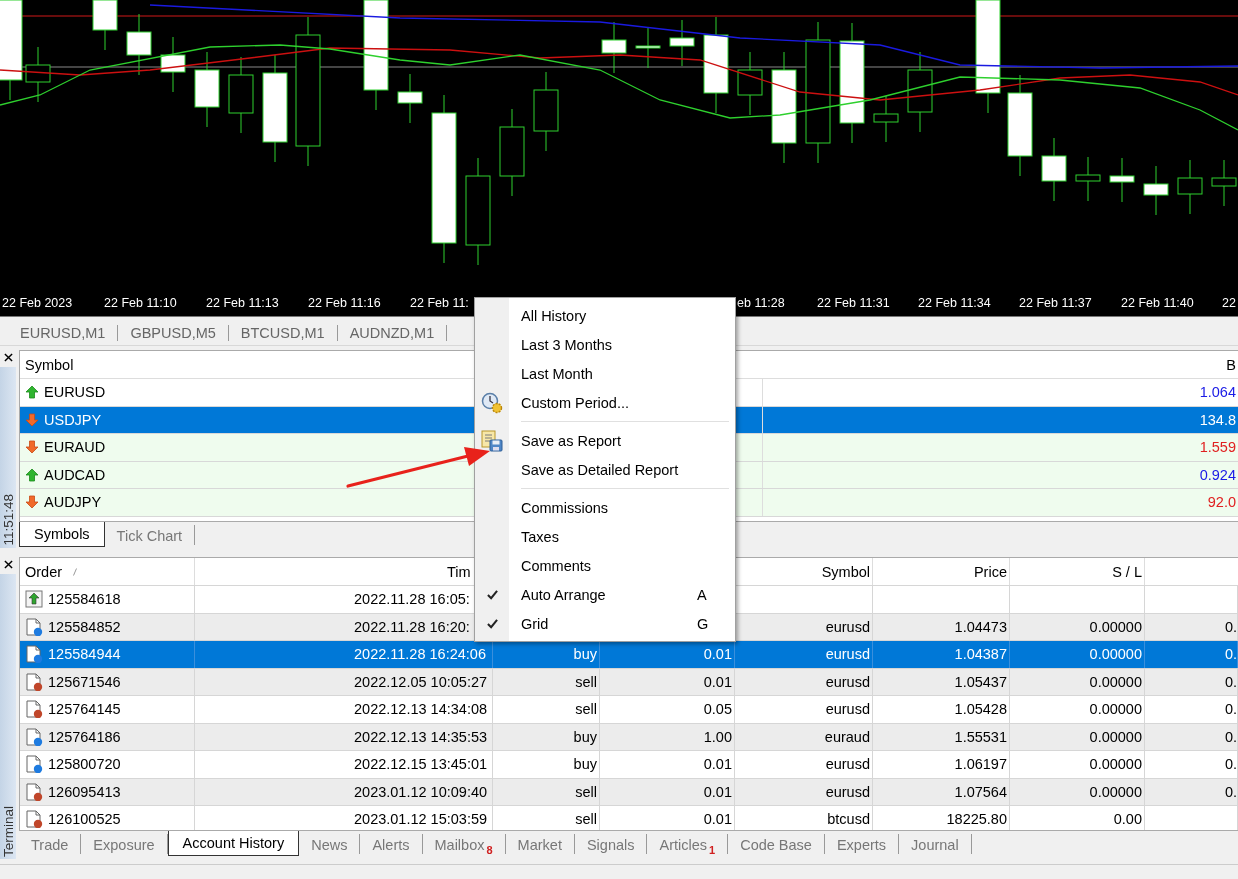 The image size is (1238, 879). Describe the element at coordinates (980, 764) in the screenshot. I see `order-price: 1.06197` at that location.